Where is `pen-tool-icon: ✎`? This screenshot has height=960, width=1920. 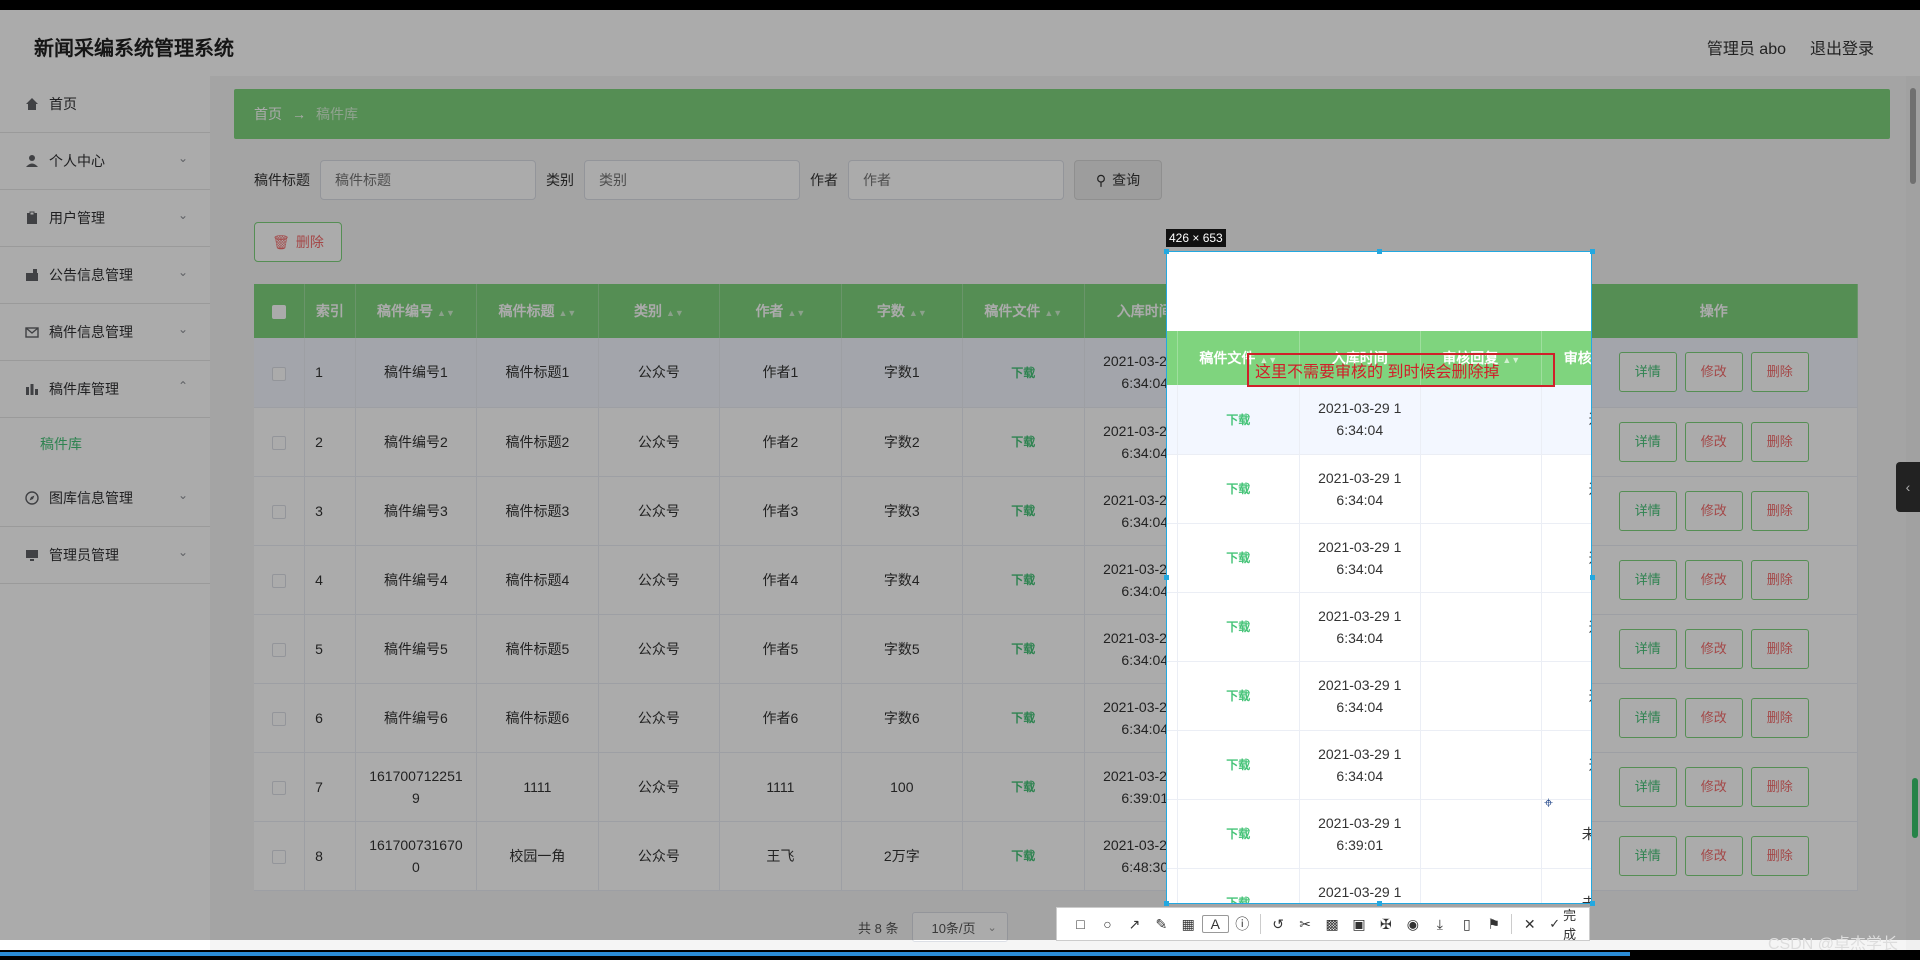
pen-tool-icon: ✎ is located at coordinates (1161, 924).